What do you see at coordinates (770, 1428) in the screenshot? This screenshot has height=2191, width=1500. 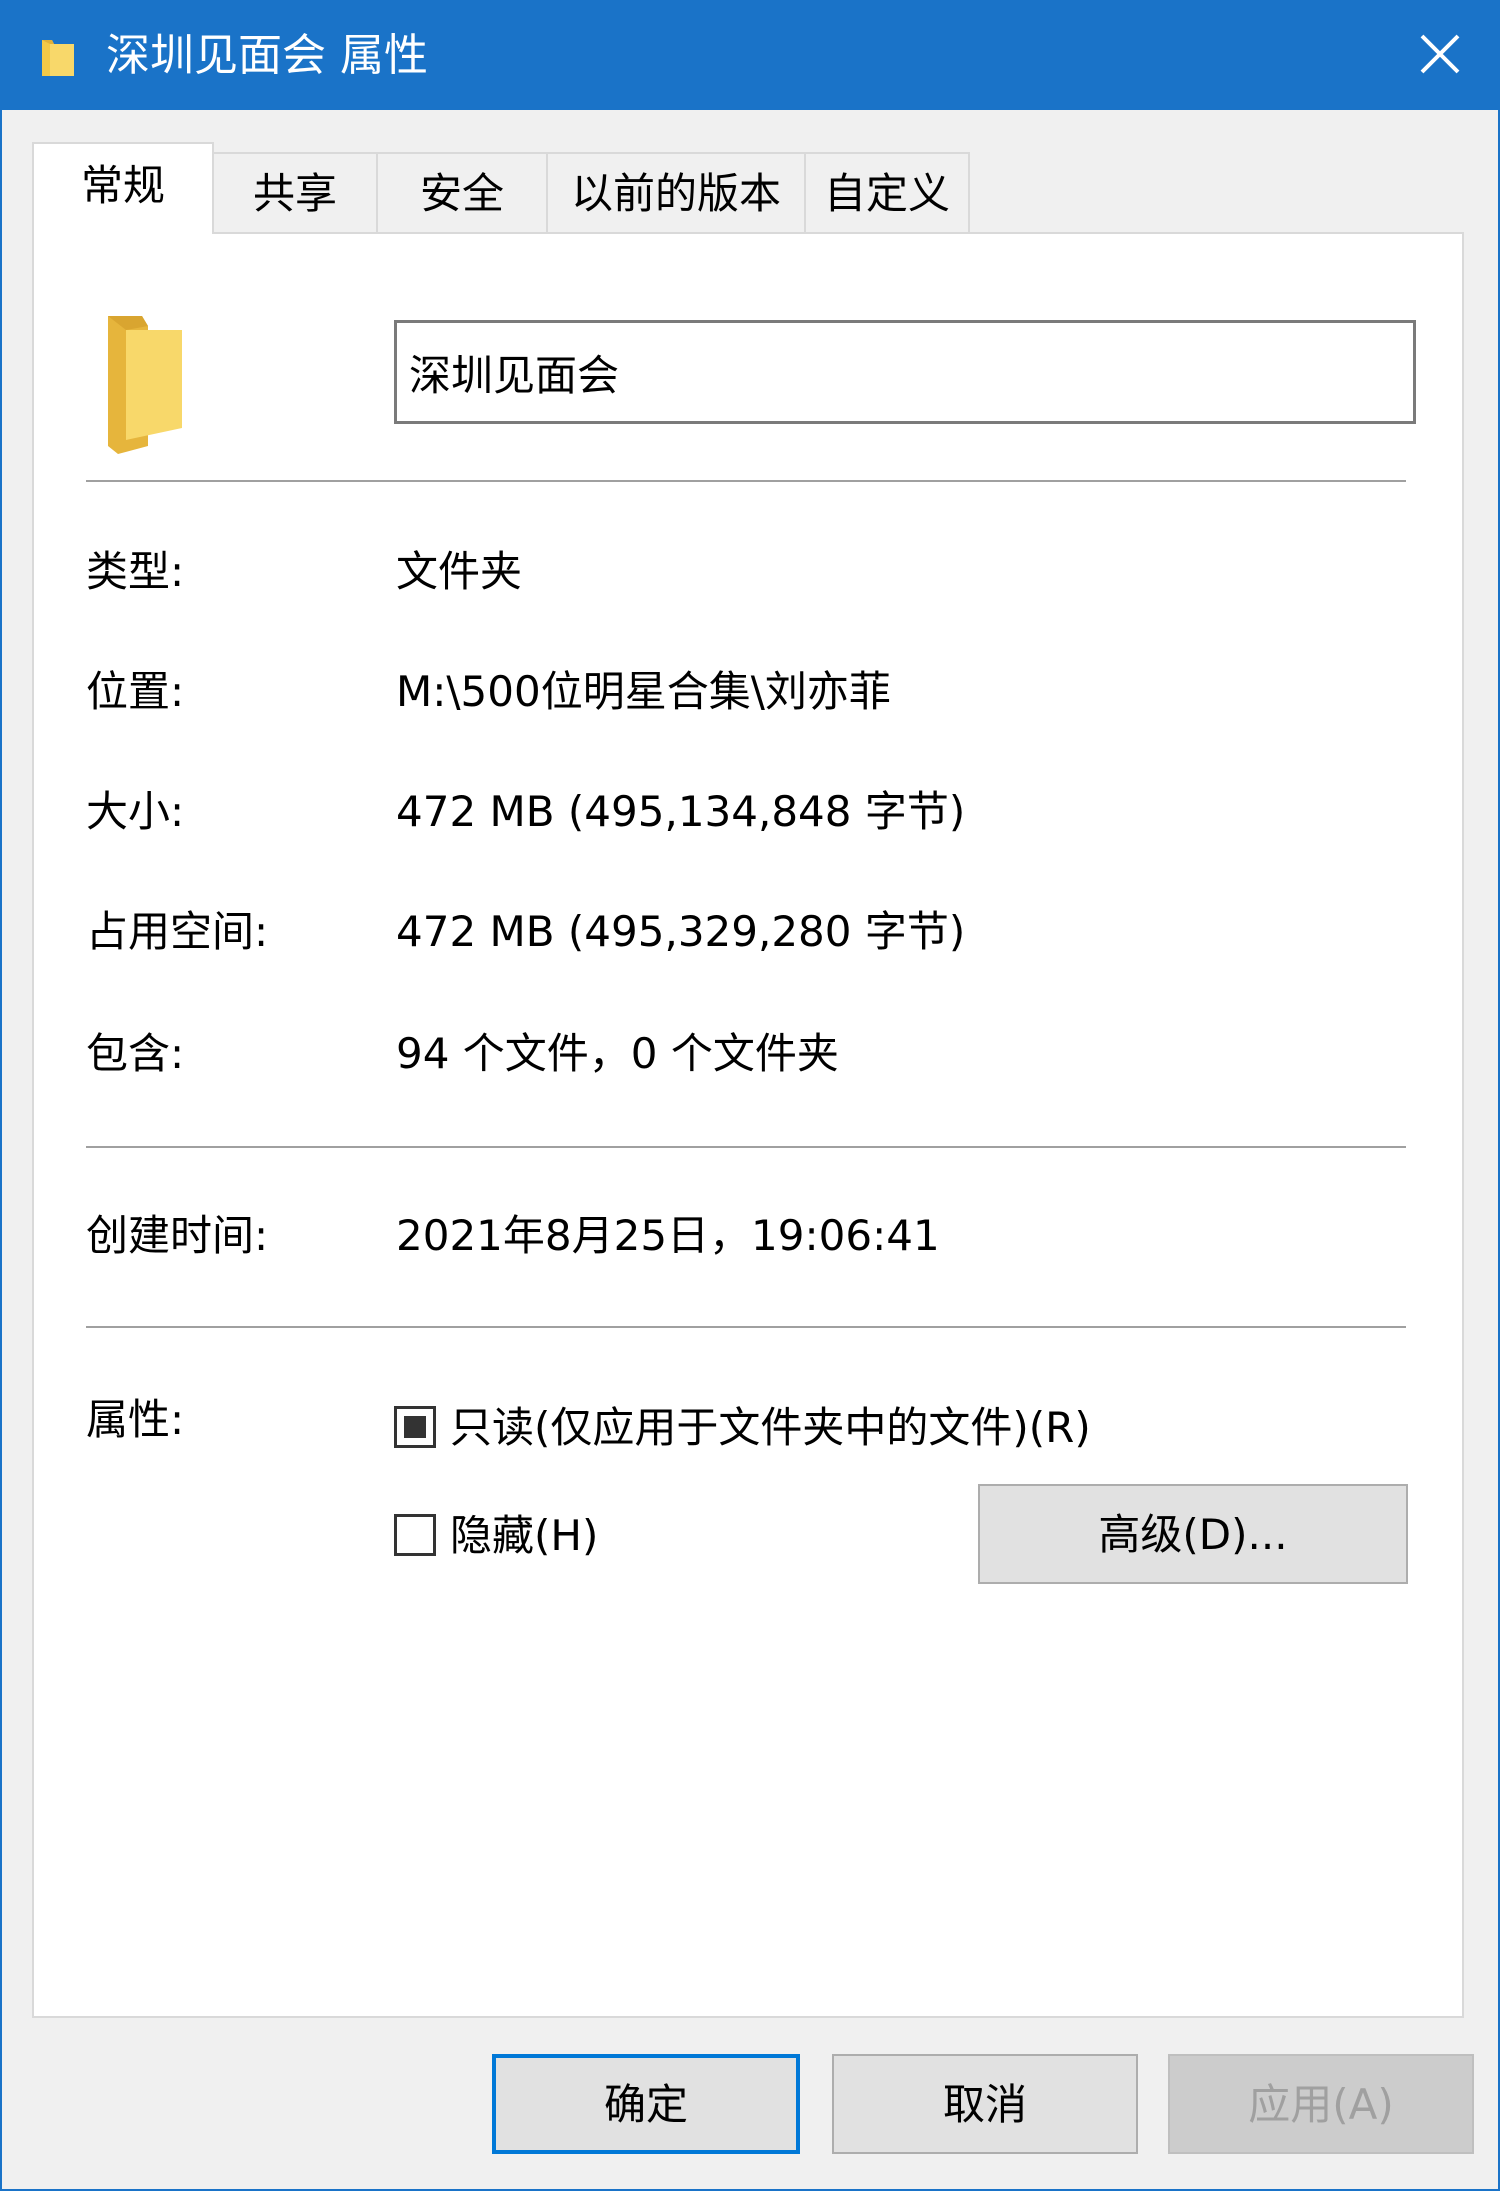 I see `readonly-label: 只读(仅应用于文件夹中的文件)(R)` at bounding box center [770, 1428].